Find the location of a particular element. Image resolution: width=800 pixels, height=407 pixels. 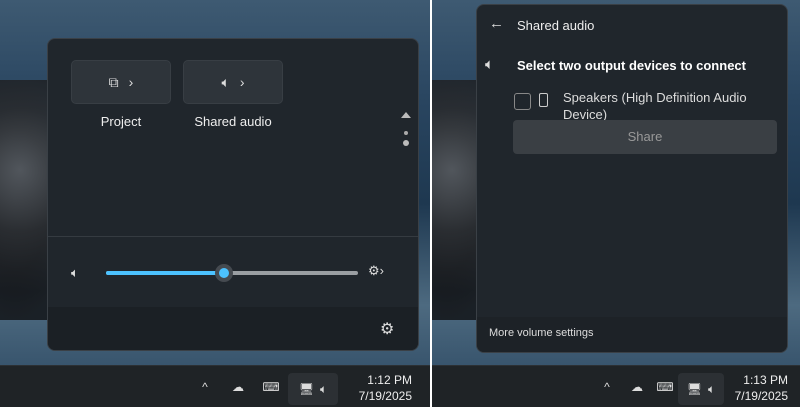

shared-audio-label: Shared audio is located at coordinates (233, 121).